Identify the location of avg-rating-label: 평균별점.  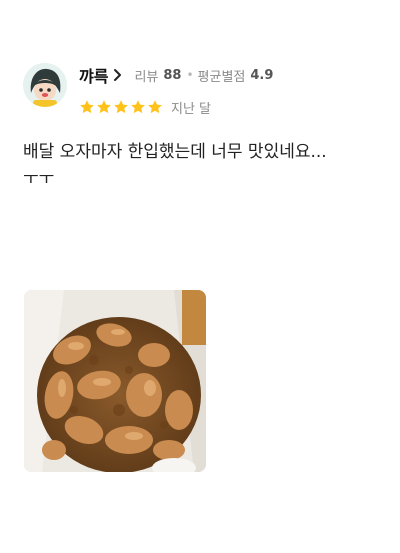
(221, 77).